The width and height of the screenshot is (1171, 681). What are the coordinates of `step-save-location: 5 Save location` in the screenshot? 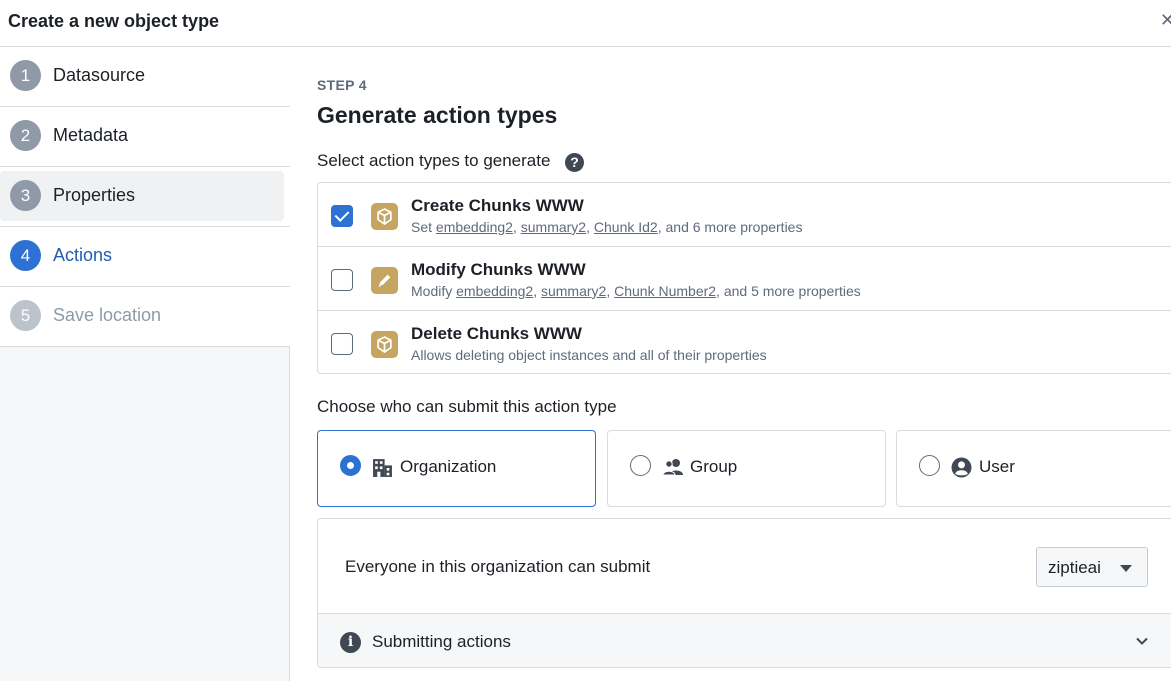 It's located at (145, 317).